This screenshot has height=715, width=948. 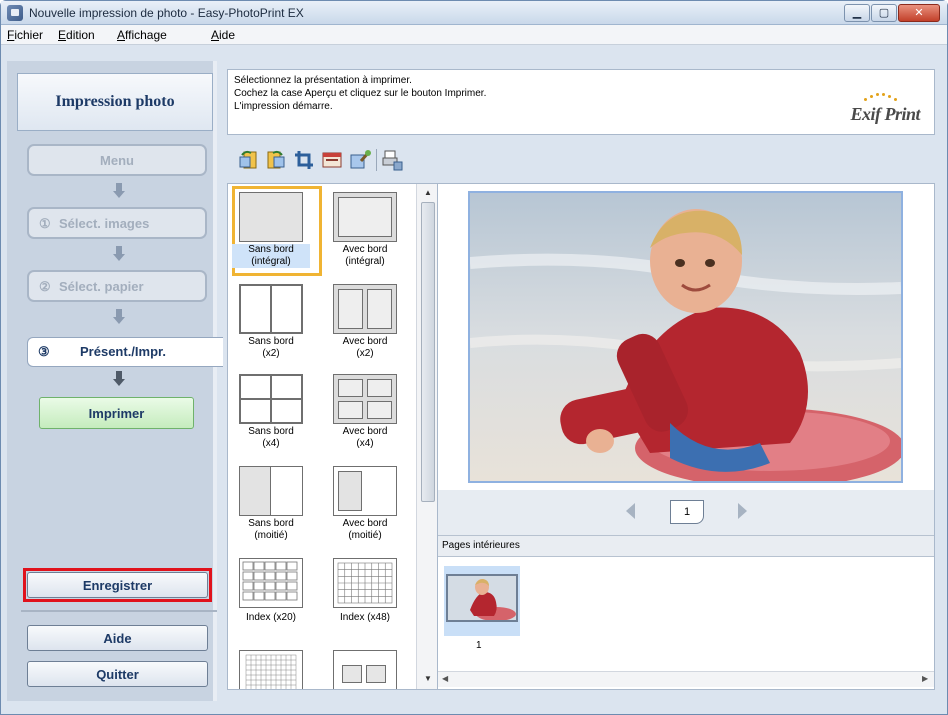 What do you see at coordinates (365, 617) in the screenshot?
I see `caption-line: Index (x48)` at bounding box center [365, 617].